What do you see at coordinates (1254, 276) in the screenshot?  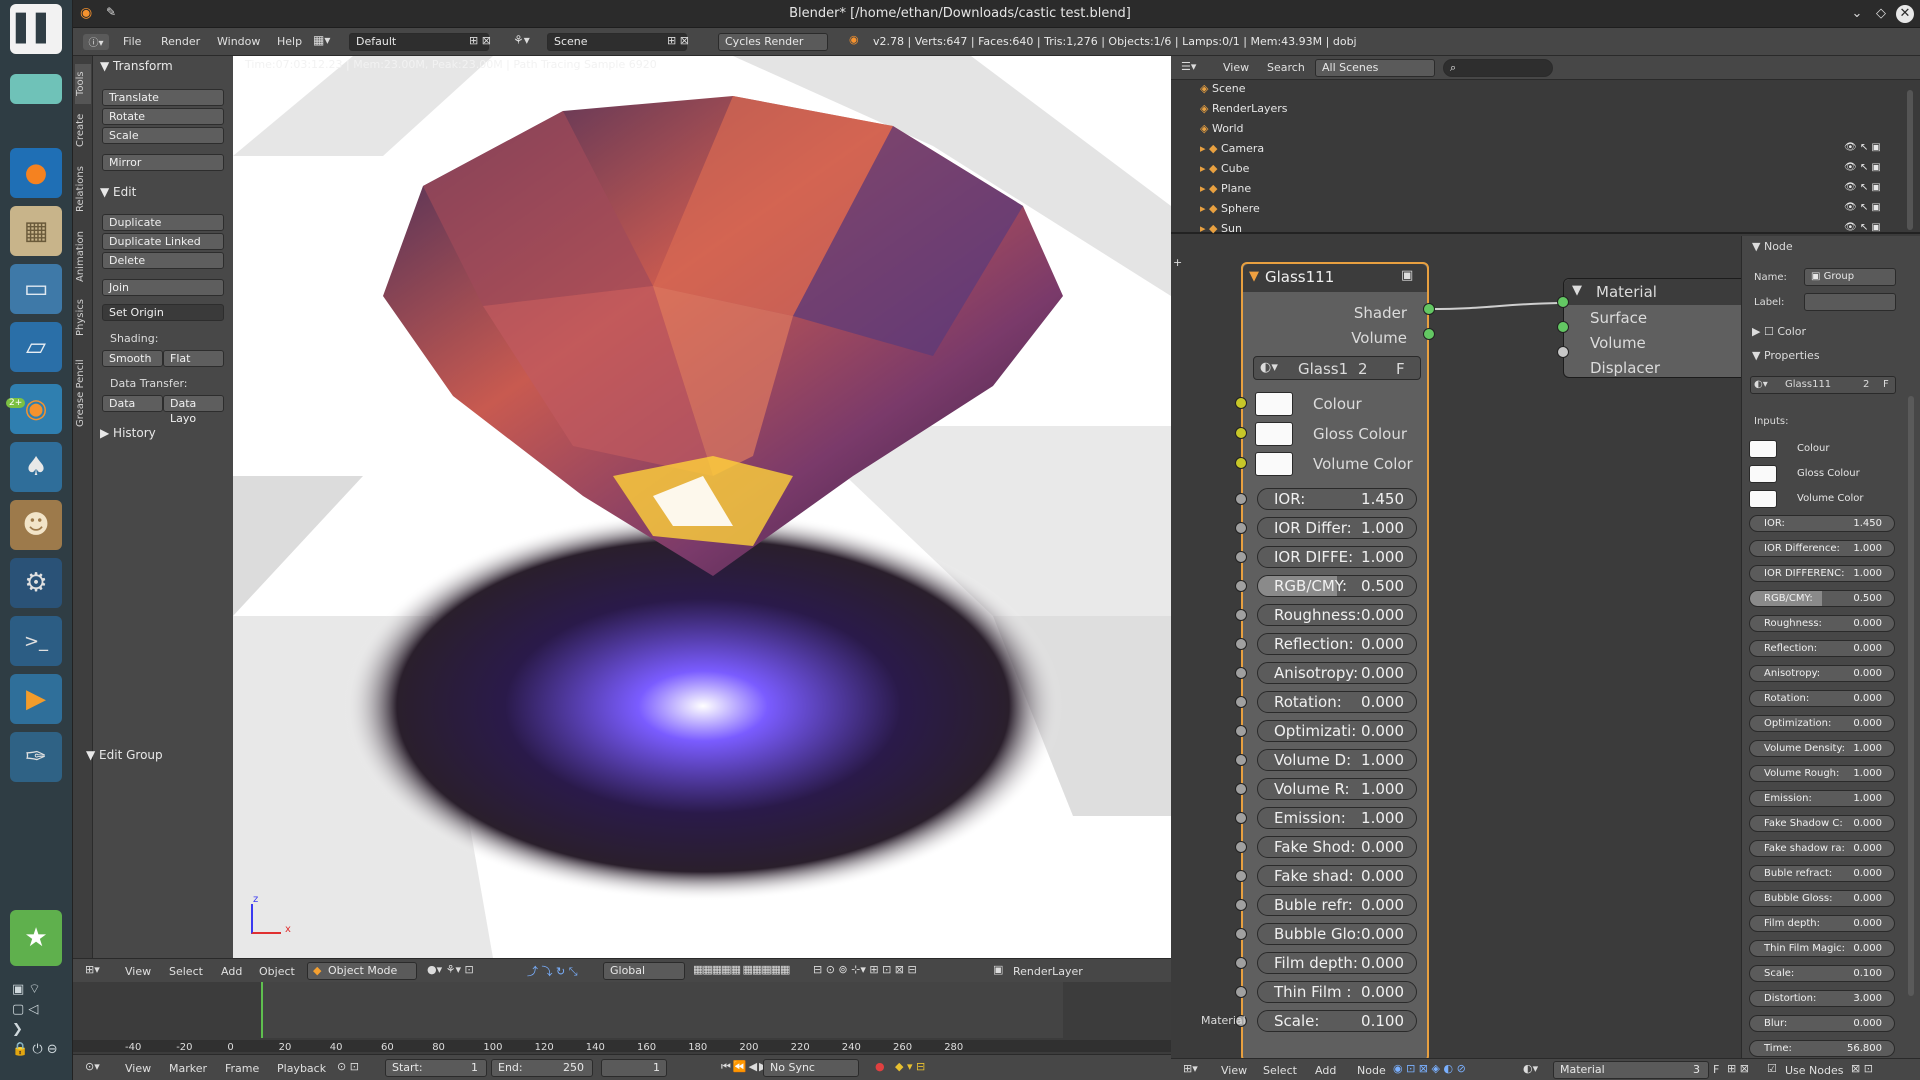 I see `collapse-icon: ▼` at bounding box center [1254, 276].